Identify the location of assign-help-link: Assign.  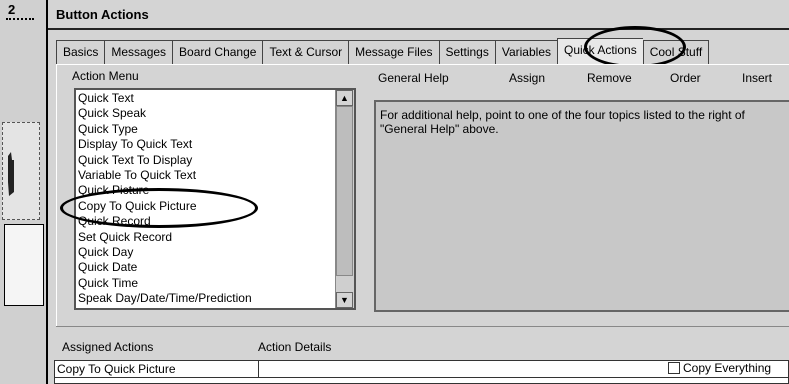
(527, 78).